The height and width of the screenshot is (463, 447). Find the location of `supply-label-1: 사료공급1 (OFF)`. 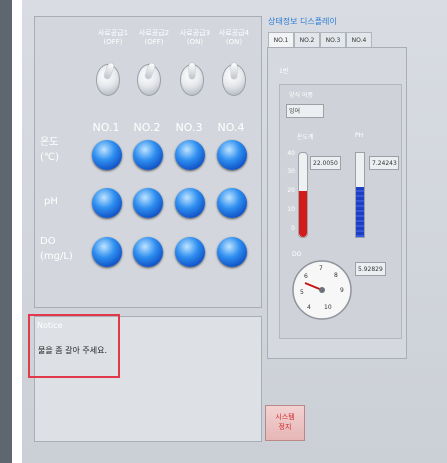

supply-label-1: 사료공급1 (OFF) is located at coordinates (113, 37).